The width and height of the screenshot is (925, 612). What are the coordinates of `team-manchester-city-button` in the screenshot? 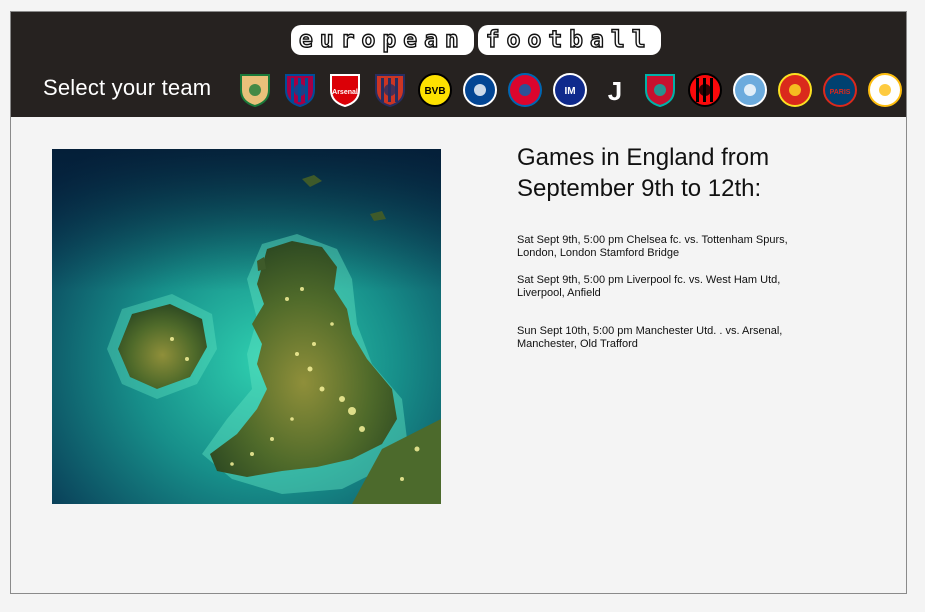 It's located at (750, 90).